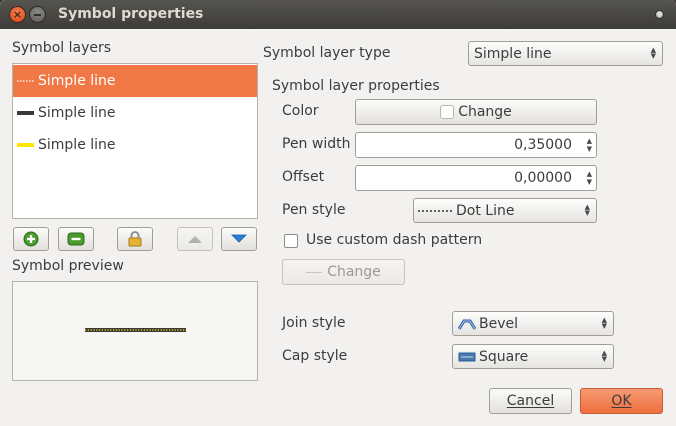 The width and height of the screenshot is (676, 426). Describe the element at coordinates (435, 210) in the screenshot. I see `dot-line-pattern-icon` at that location.